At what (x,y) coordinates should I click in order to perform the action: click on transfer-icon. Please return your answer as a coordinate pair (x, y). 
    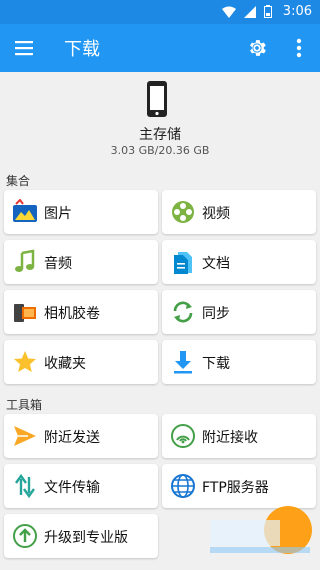
    Looking at the image, I should click on (25, 486).